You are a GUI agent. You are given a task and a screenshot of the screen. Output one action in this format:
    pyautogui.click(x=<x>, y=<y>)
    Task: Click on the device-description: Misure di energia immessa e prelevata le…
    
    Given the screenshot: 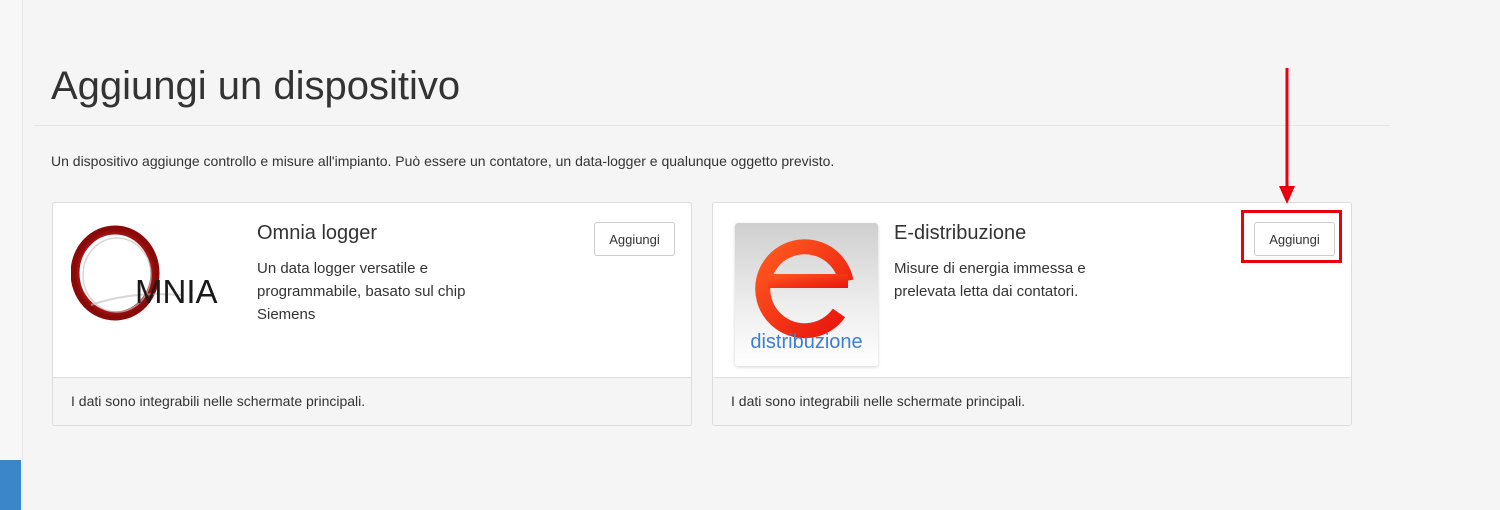 What is the action you would take?
    pyautogui.click(x=990, y=280)
    